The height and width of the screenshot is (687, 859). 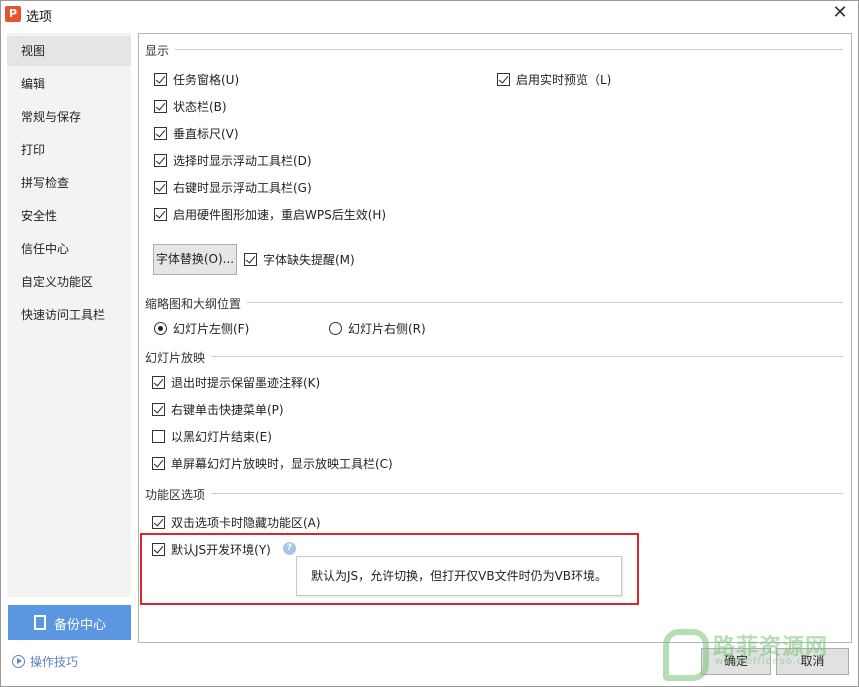 I want to click on option-thumb-right: 幻灯片右侧(R), so click(x=377, y=328).